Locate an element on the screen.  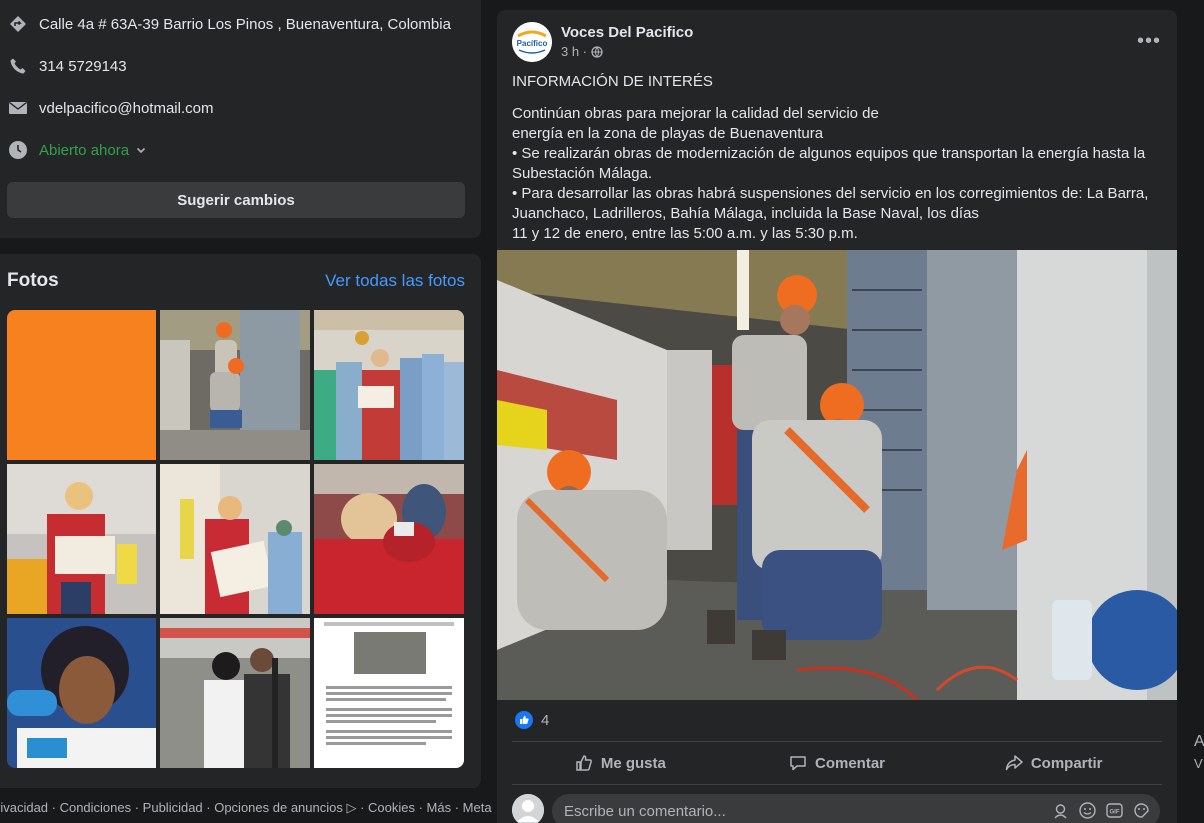
post-heading: INFORMACIÓN DE INTERÉS is located at coordinates (612, 81).